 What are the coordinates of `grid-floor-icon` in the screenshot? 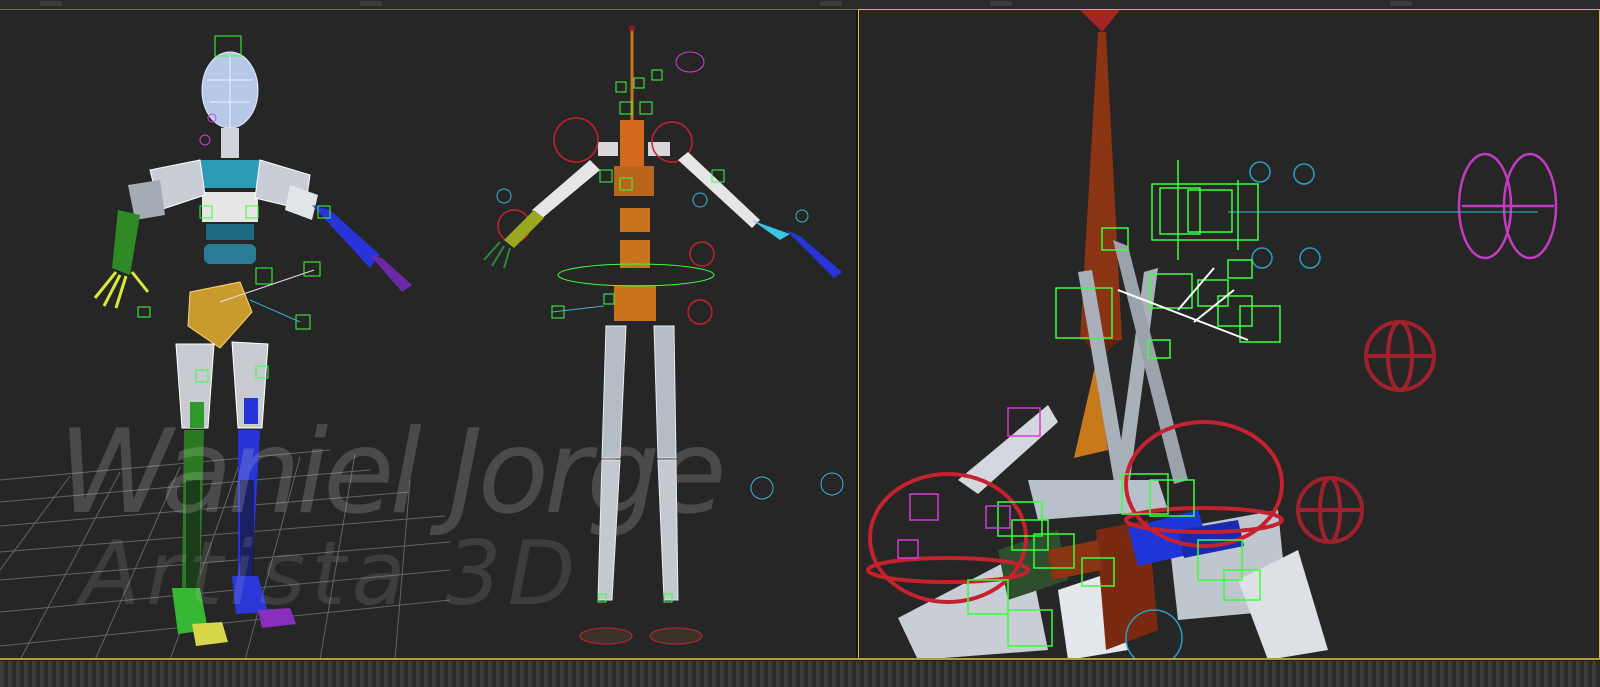 It's located at (225, 554).